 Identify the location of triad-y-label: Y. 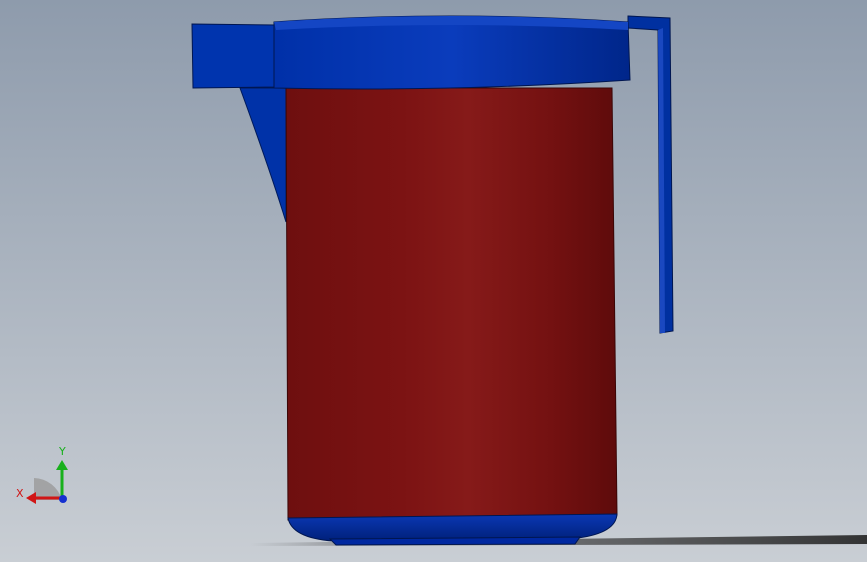
(62, 451).